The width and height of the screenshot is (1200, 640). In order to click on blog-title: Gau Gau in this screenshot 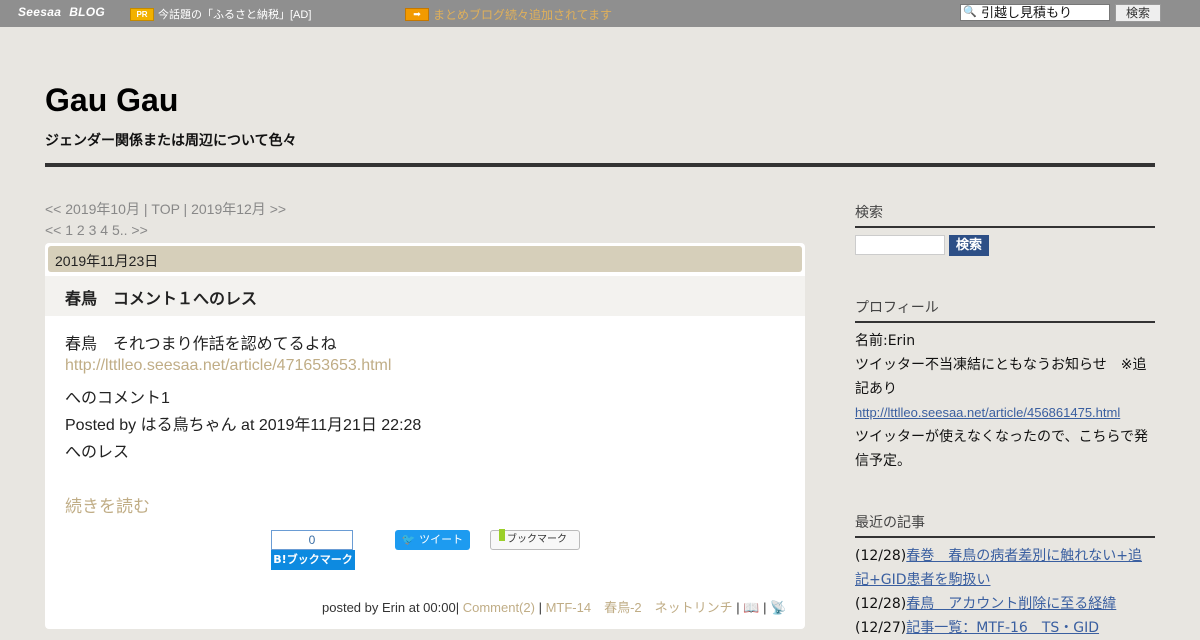, I will do `click(111, 100)`.